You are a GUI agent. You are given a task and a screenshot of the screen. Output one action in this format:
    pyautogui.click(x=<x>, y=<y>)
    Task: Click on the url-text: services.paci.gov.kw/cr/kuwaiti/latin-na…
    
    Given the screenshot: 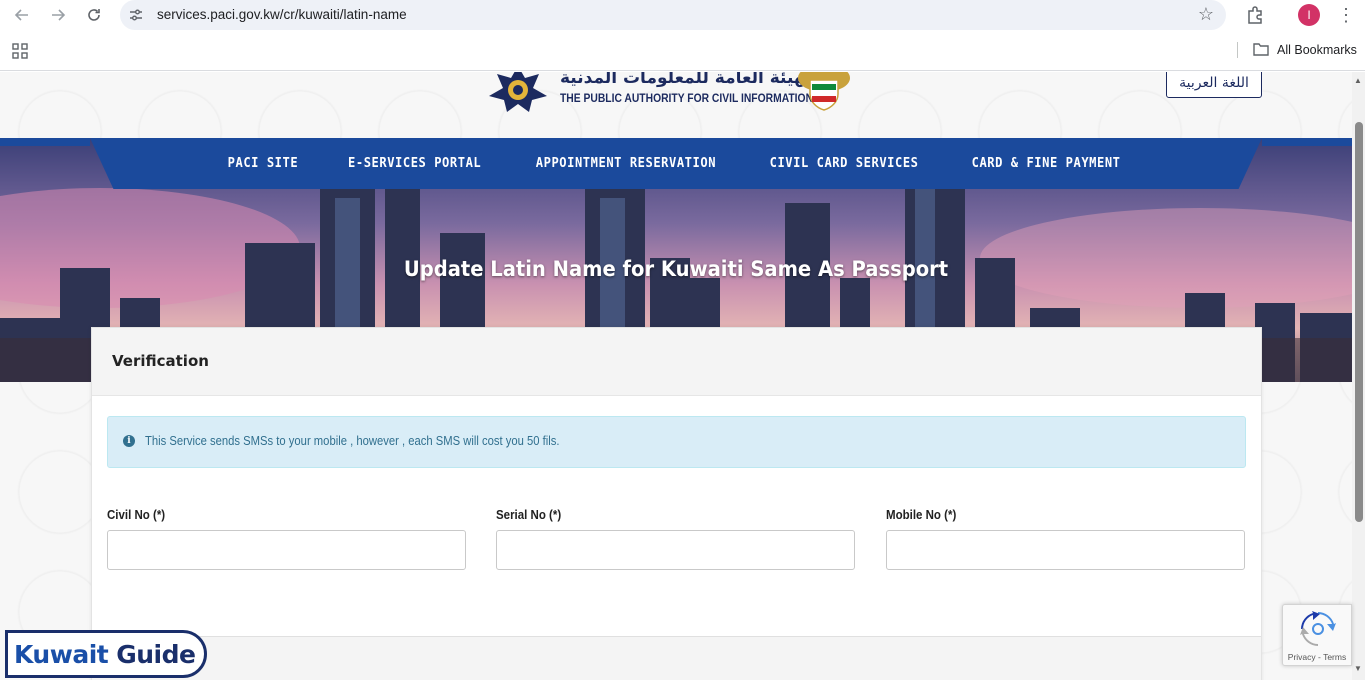 What is the action you would take?
    pyautogui.click(x=282, y=14)
    